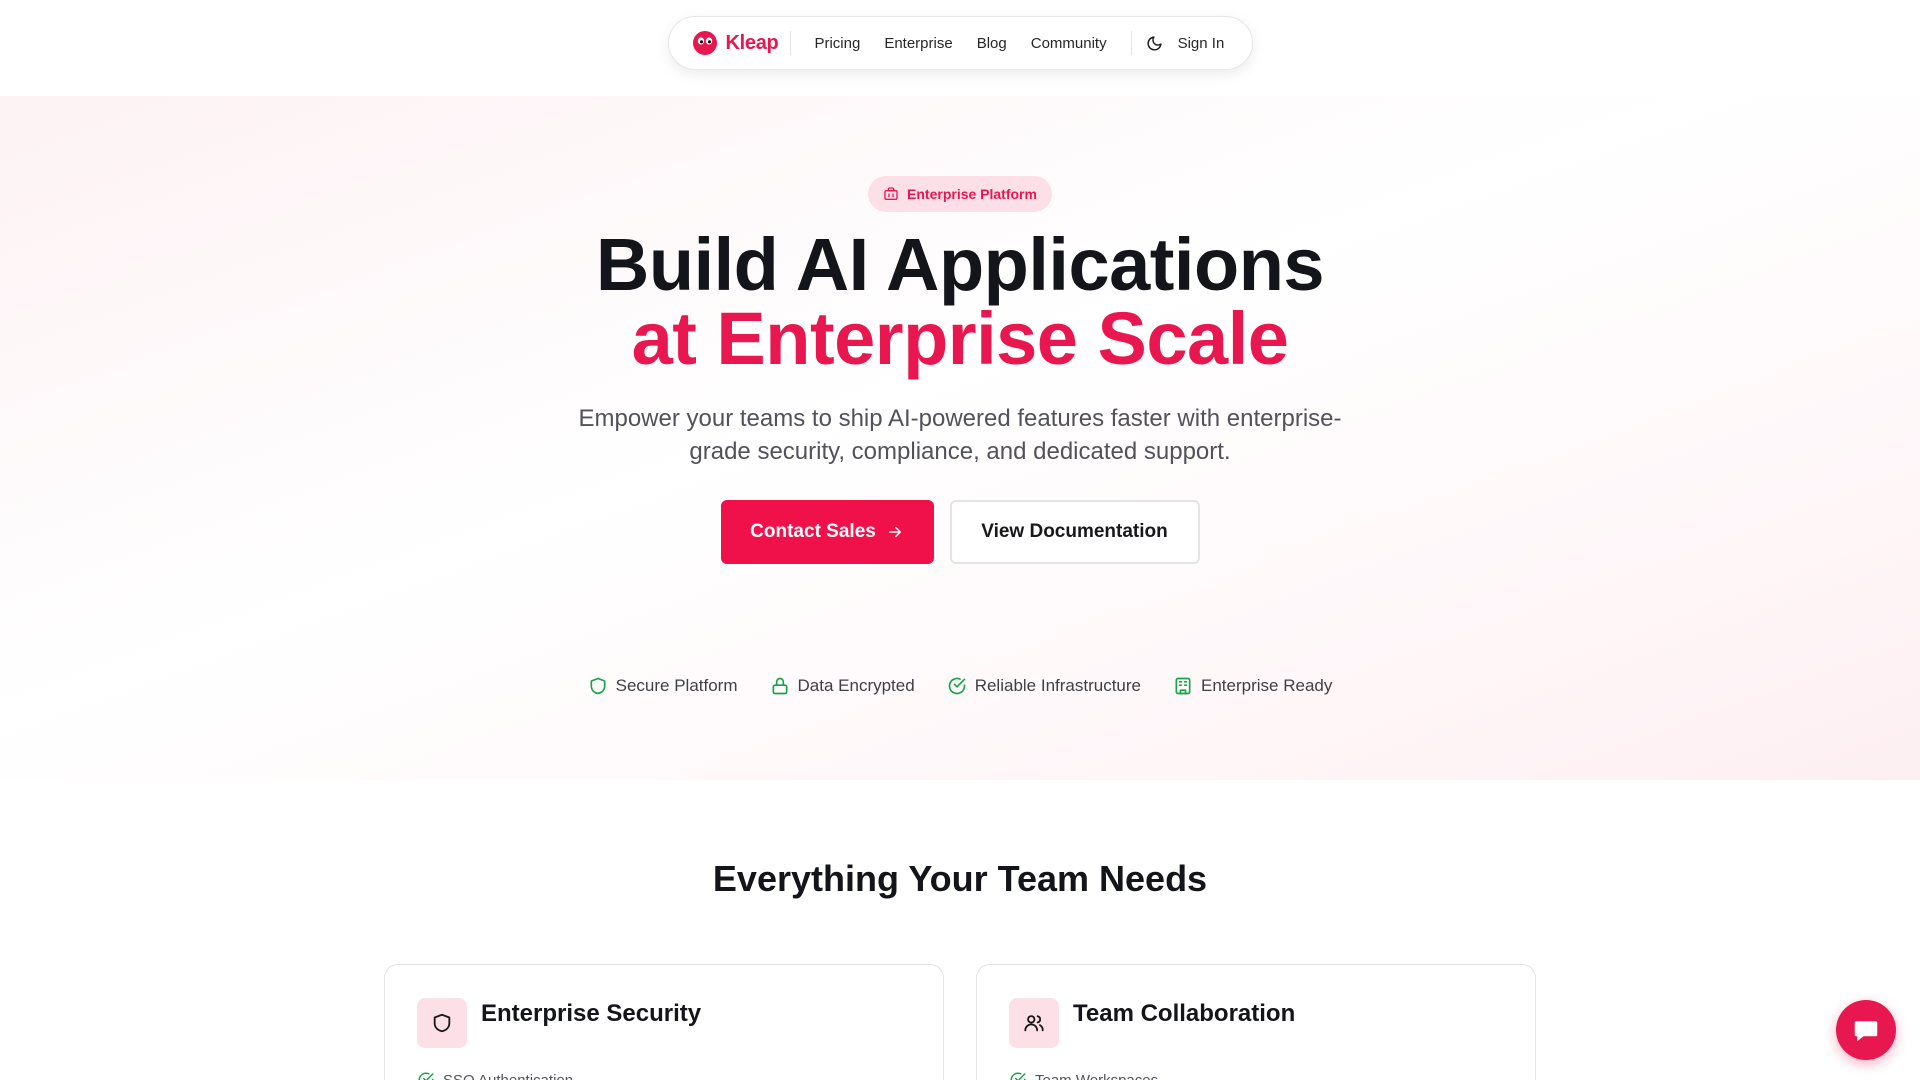  Describe the element at coordinates (1097, 1075) in the screenshot. I see `card-feature-label: Team Workspaces` at that location.